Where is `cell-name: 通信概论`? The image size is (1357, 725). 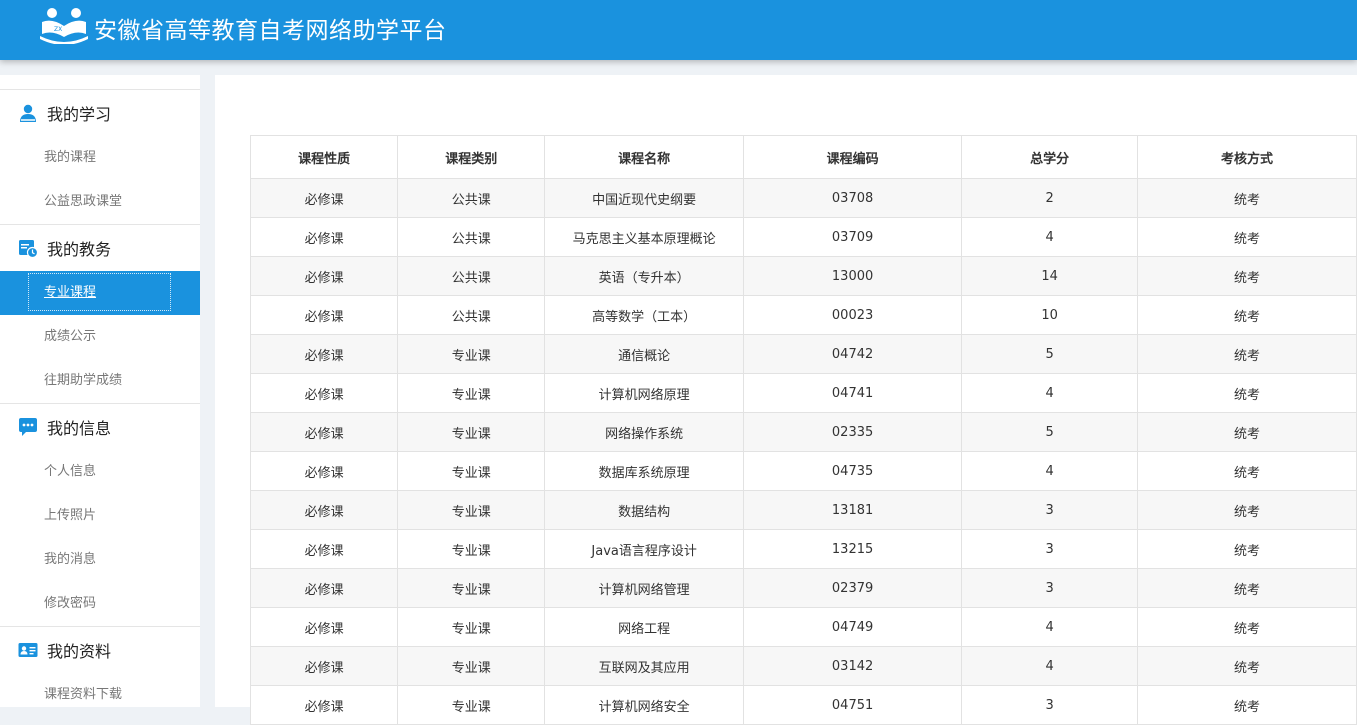 cell-name: 通信概论 is located at coordinates (644, 354).